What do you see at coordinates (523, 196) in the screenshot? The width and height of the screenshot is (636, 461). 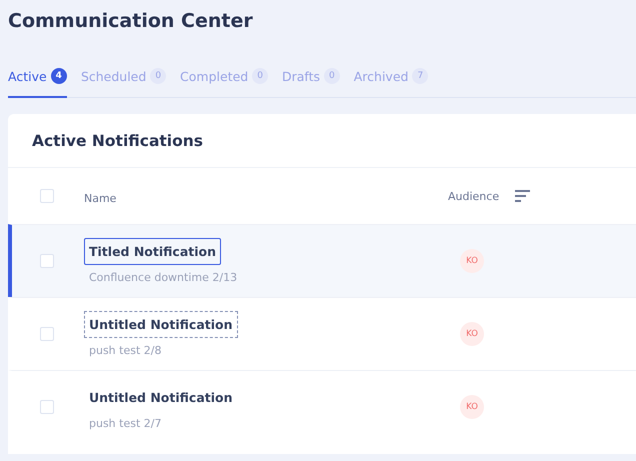 I see `sort-icon` at bounding box center [523, 196].